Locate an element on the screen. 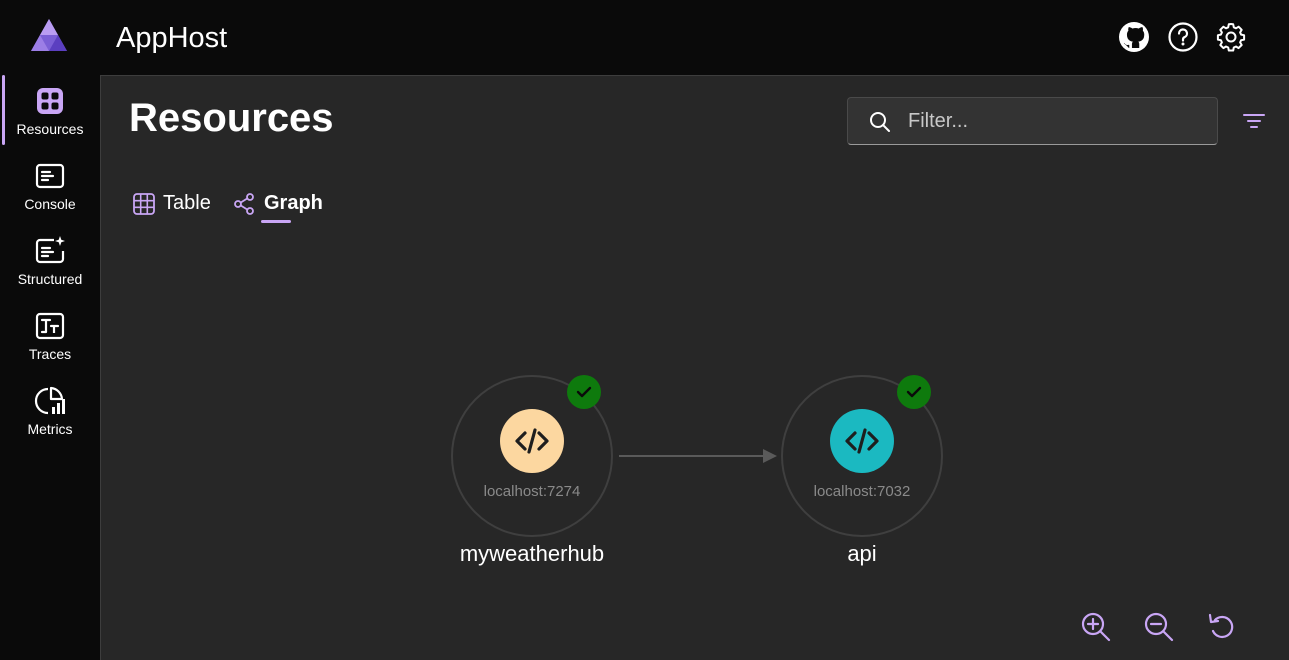  sidebar-item-traces: Traces is located at coordinates (50, 337).